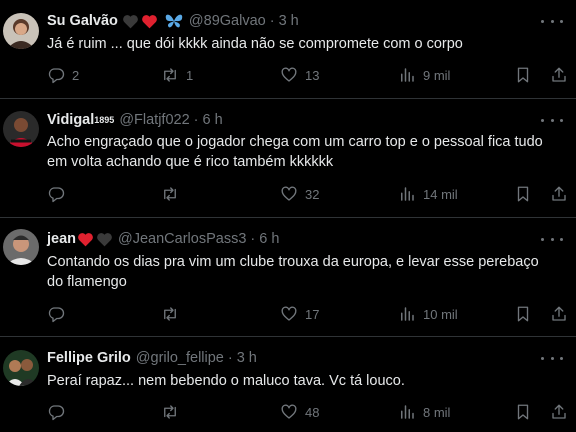 The width and height of the screenshot is (576, 432). I want to click on like-button: 13, so click(299, 75).